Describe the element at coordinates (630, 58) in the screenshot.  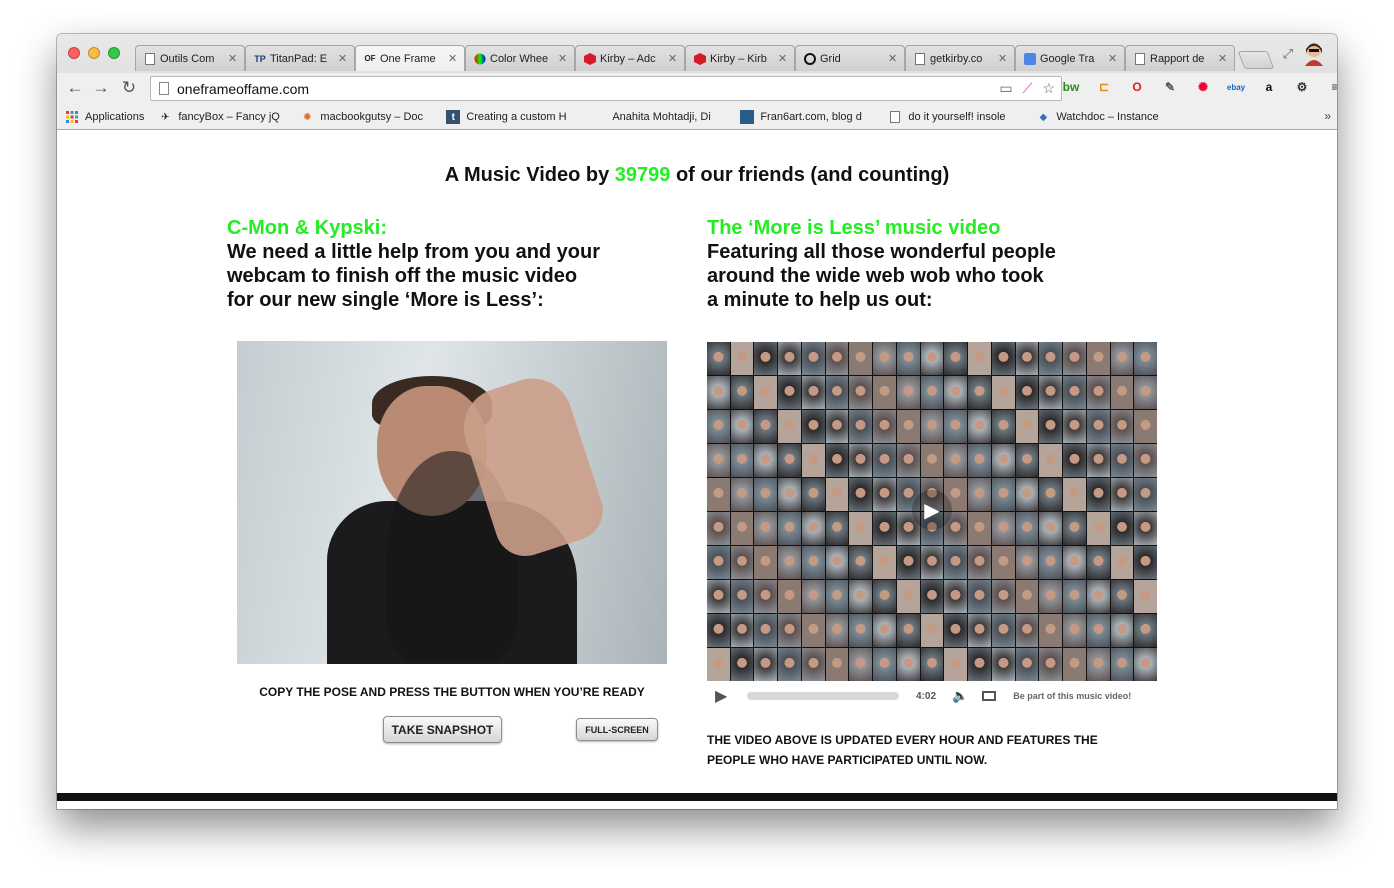
I see `tab-kirby-1: Kirby – Adc ✕` at that location.